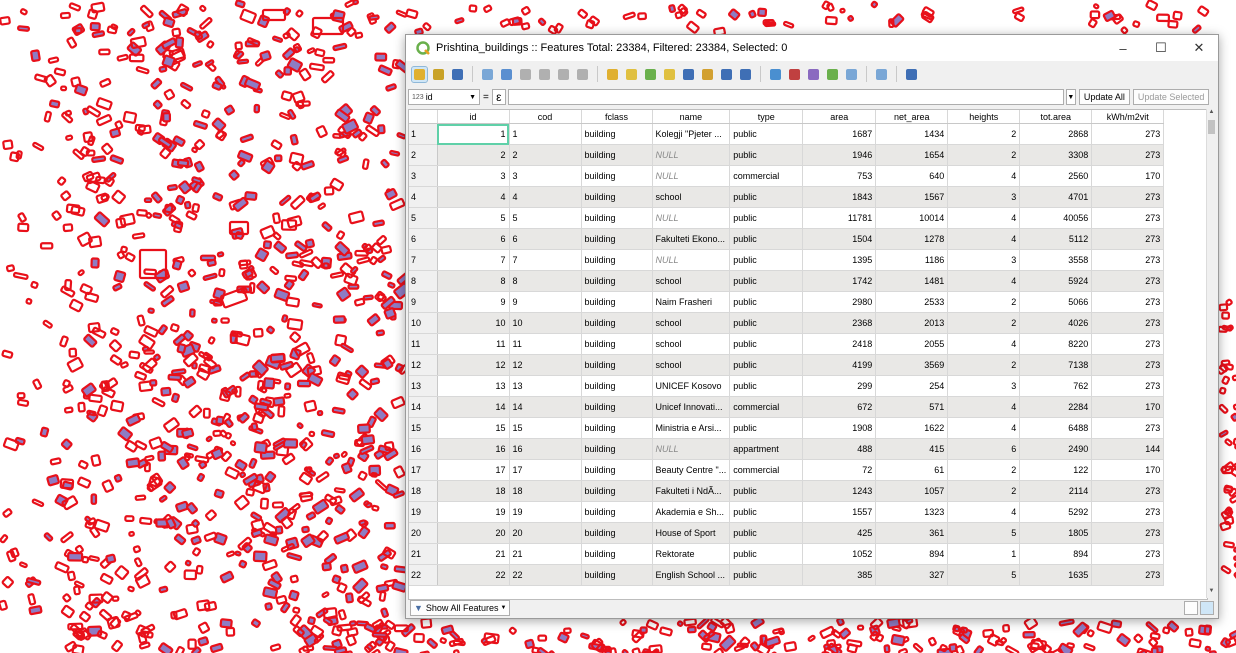  Describe the element at coordinates (839, 491) in the screenshot. I see `table-cell: 1243` at that location.